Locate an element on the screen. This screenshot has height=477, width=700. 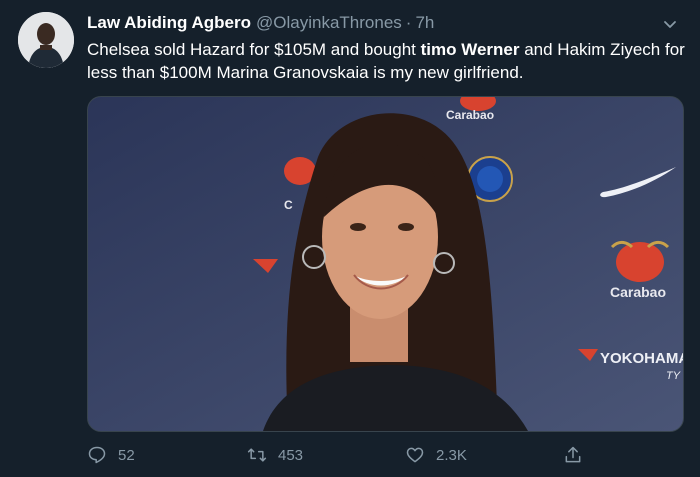
reply-icon is located at coordinates (97, 455).